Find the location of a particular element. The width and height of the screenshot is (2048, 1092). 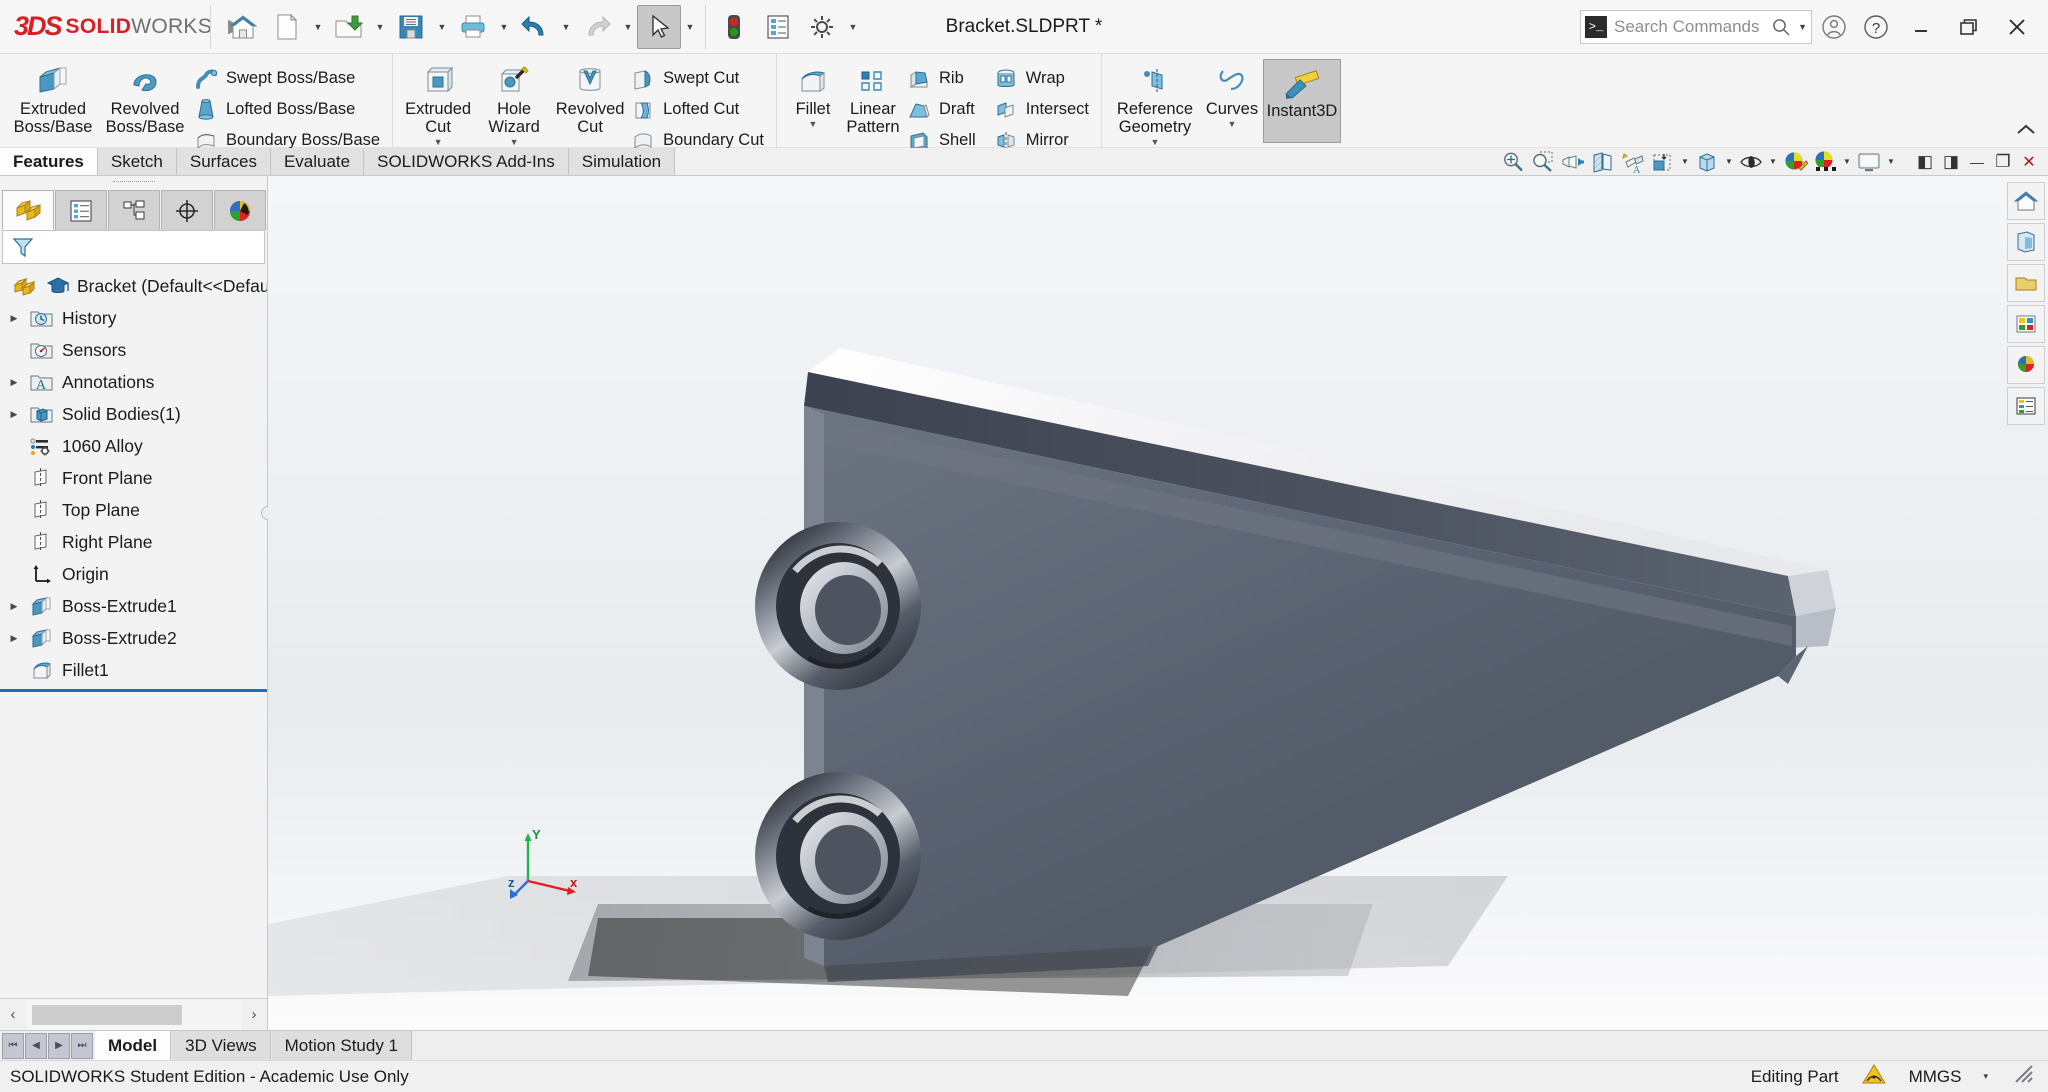

tree-item-origin: Origin is located at coordinates (133, 574).